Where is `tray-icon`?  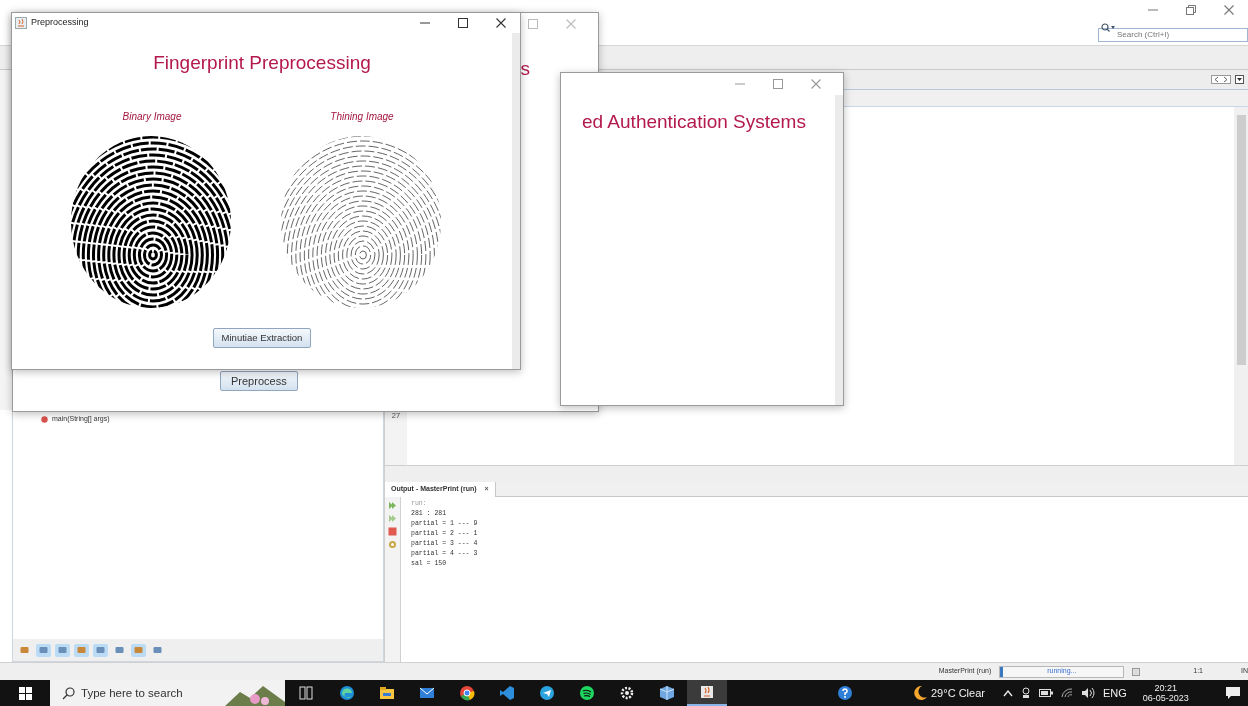
tray-icon is located at coordinates (1025, 693).